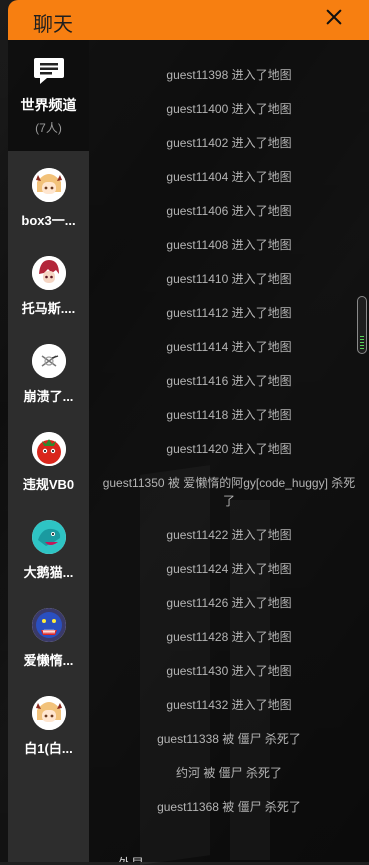 The height and width of the screenshot is (865, 369). What do you see at coordinates (229, 245) in the screenshot?
I see `message: guest11408 进入了地图` at bounding box center [229, 245].